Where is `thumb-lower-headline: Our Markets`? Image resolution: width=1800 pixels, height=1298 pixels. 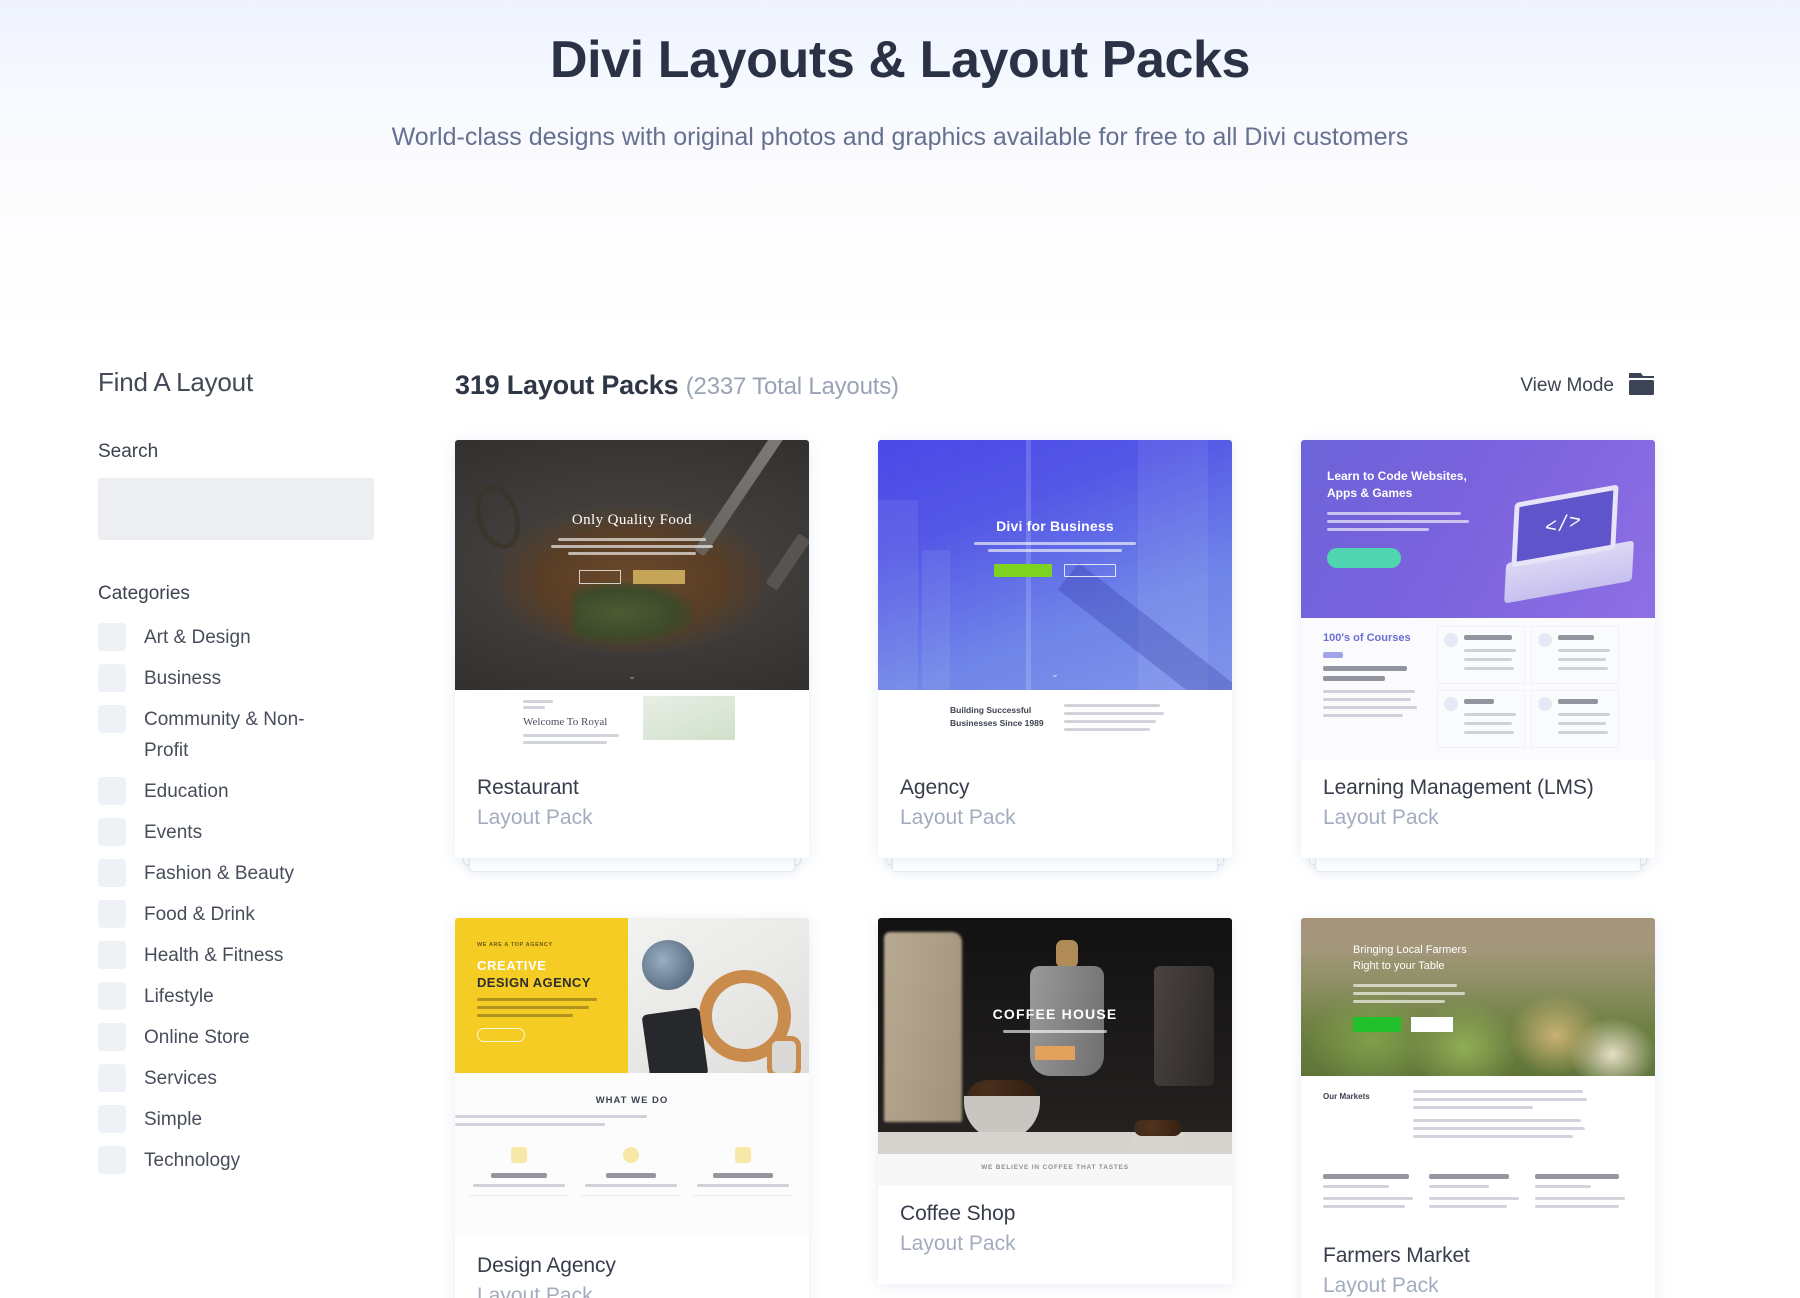 thumb-lower-headline: Our Markets is located at coordinates (1346, 1096).